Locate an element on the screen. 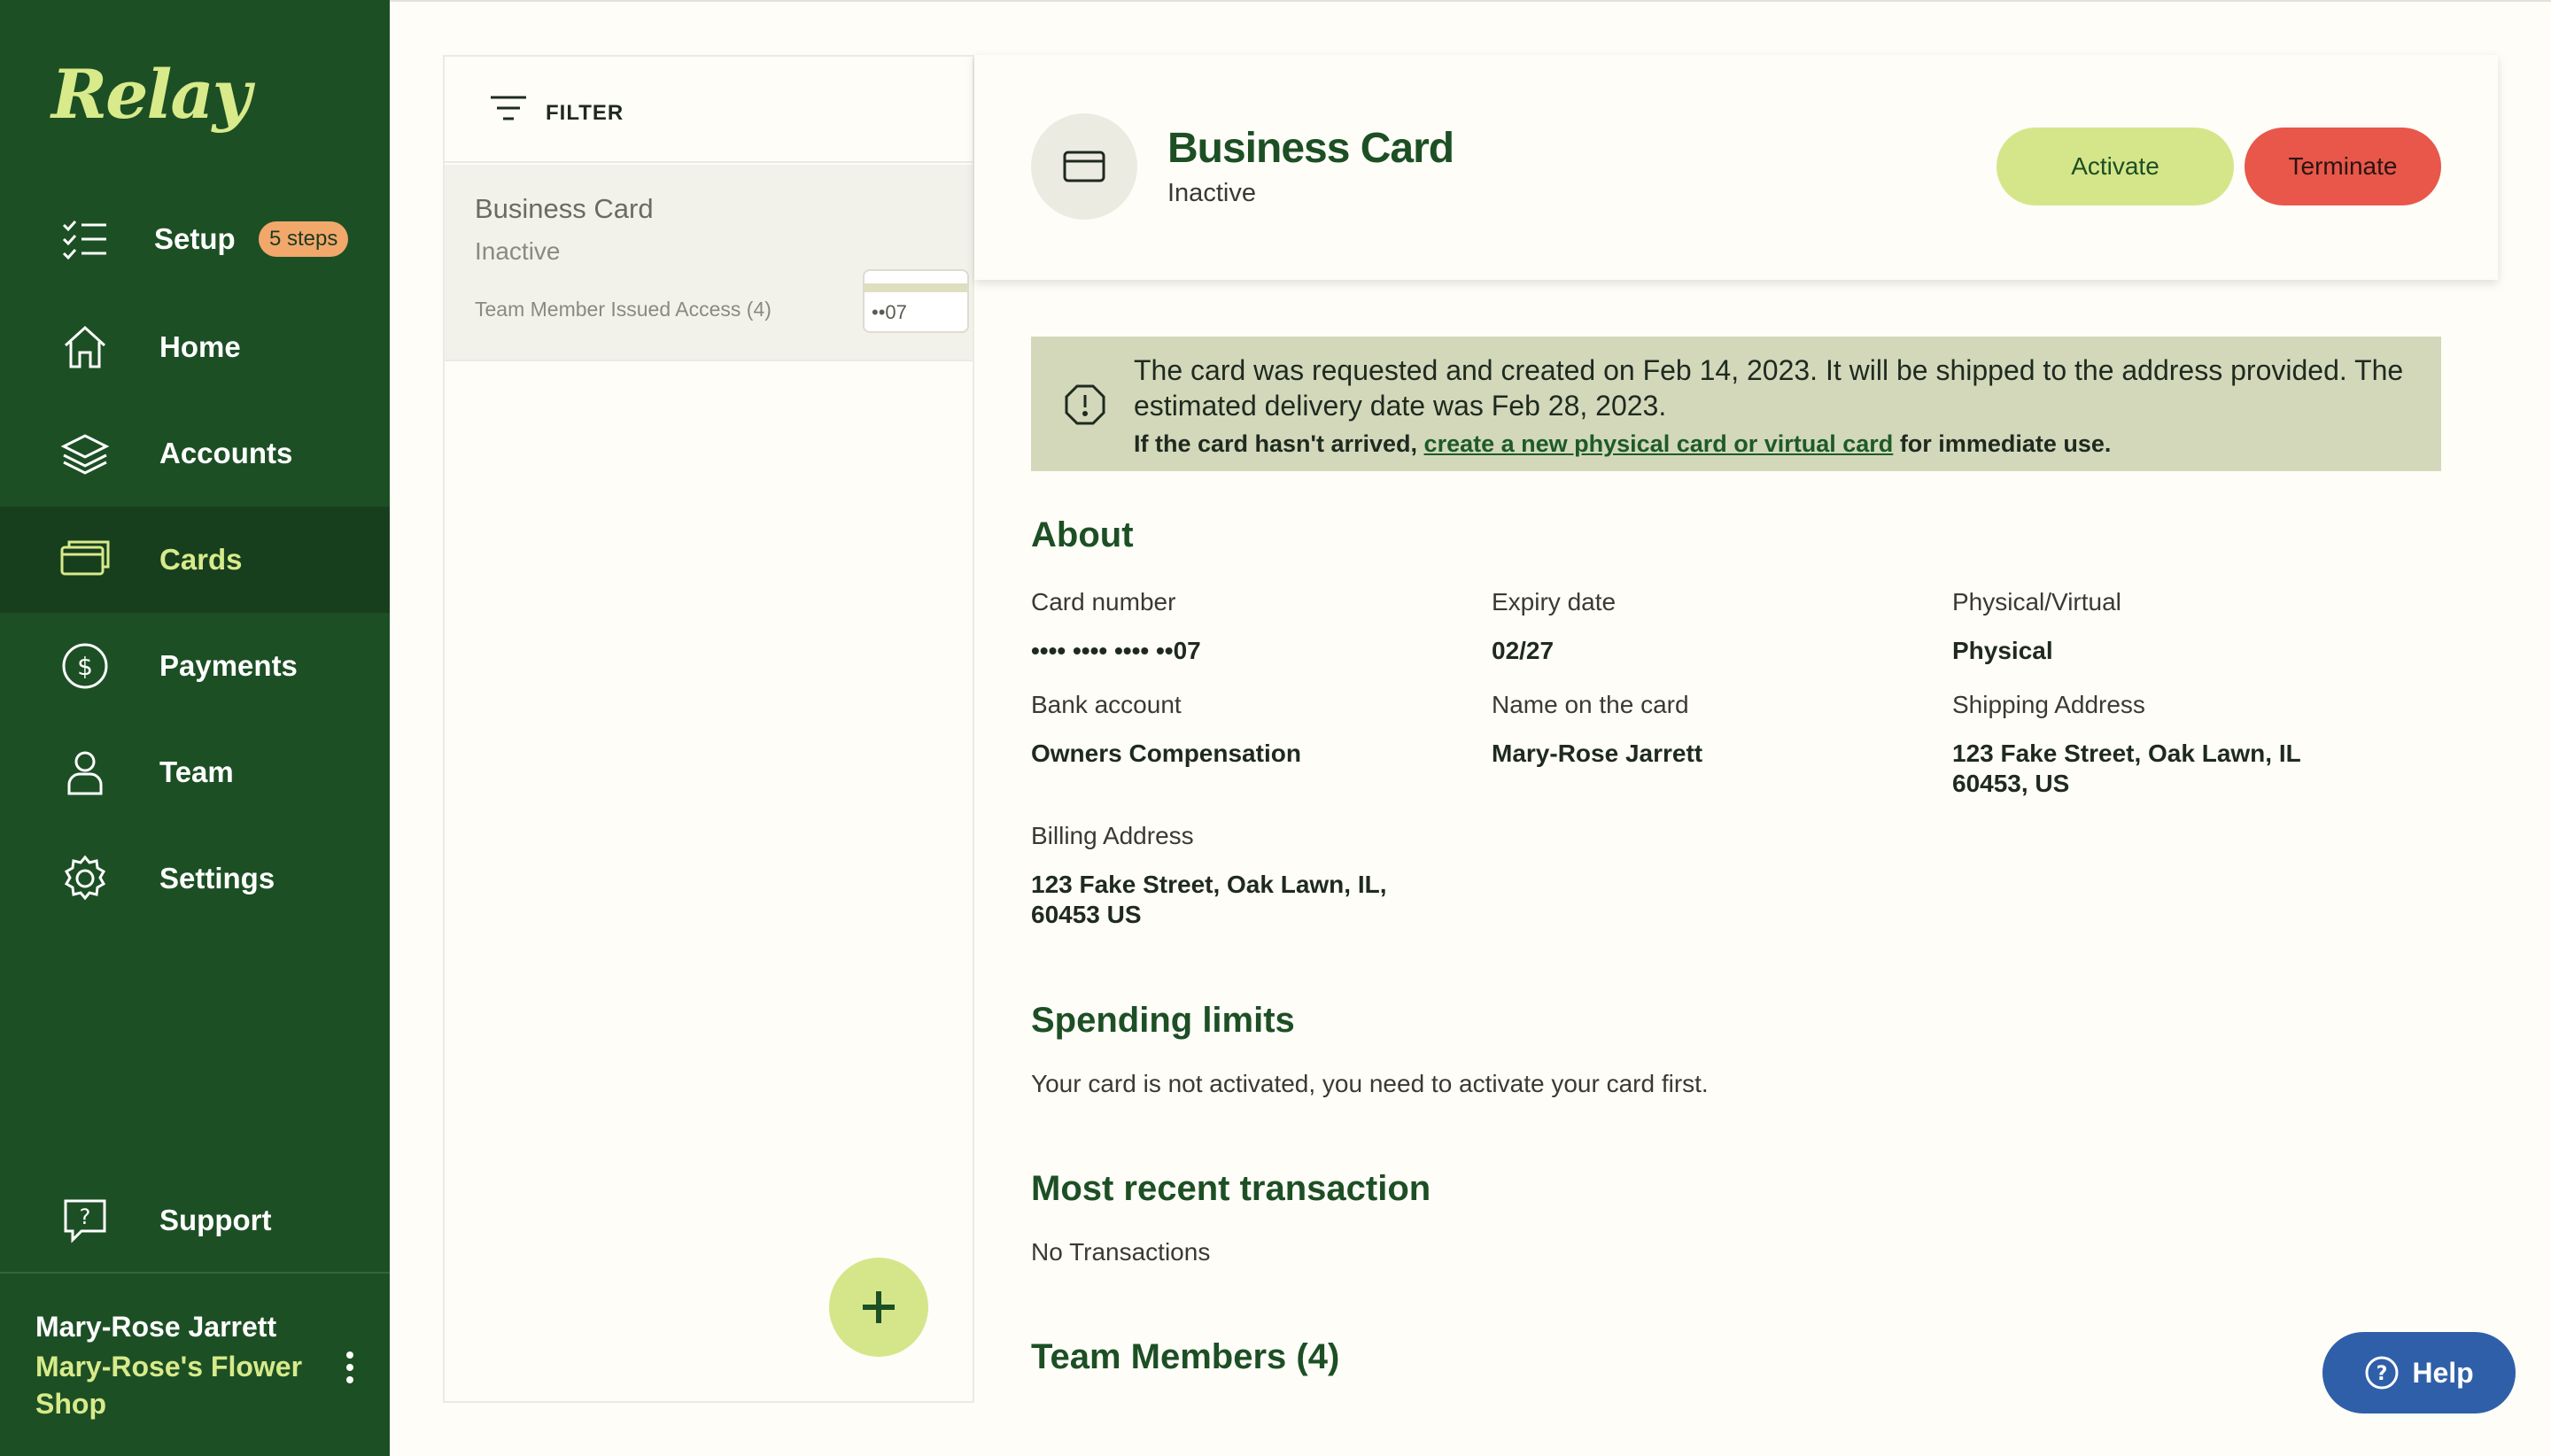 This screenshot has width=2551, height=1456. name-on-card-label: Name on the card is located at coordinates (1591, 705).